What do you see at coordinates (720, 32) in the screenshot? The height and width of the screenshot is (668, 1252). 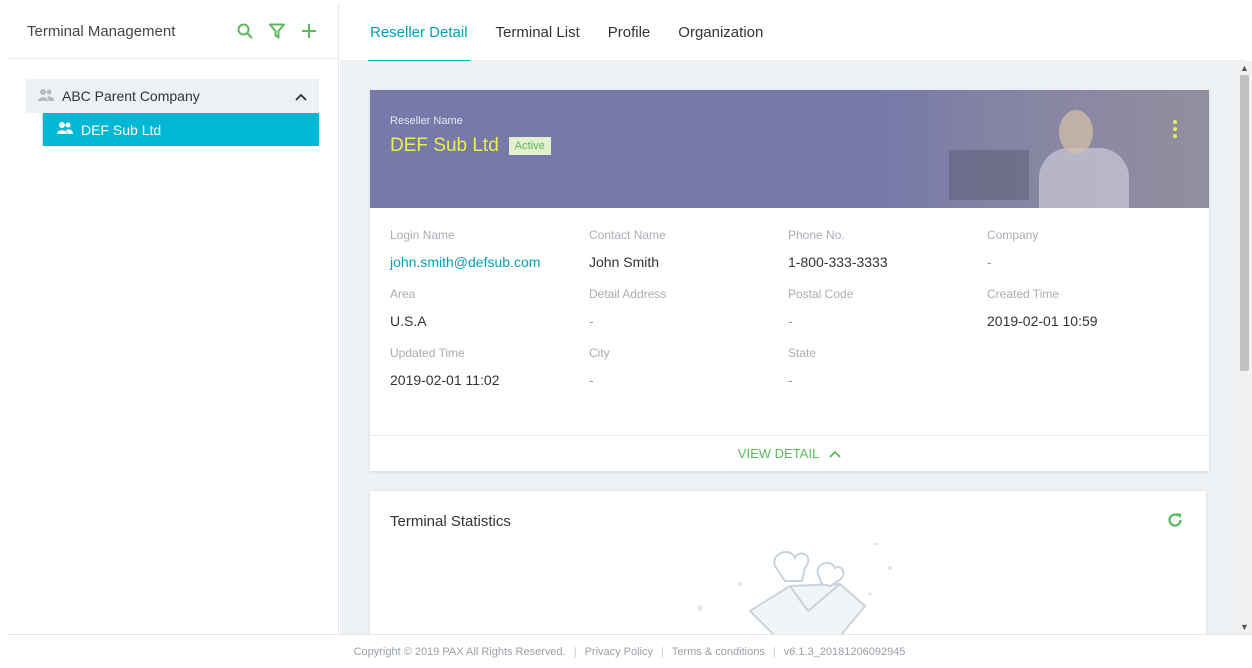 I see `tab-organization: Organization` at bounding box center [720, 32].